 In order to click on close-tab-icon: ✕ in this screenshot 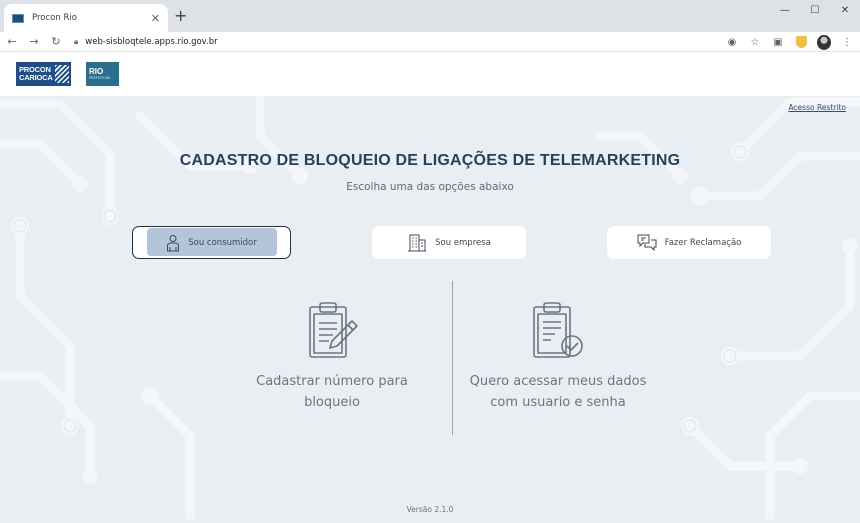, I will do `click(155, 18)`.